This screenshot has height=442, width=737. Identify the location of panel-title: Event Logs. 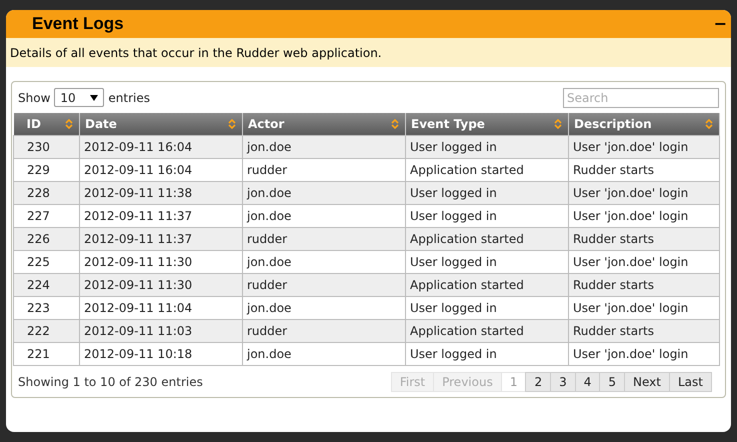
(78, 24).